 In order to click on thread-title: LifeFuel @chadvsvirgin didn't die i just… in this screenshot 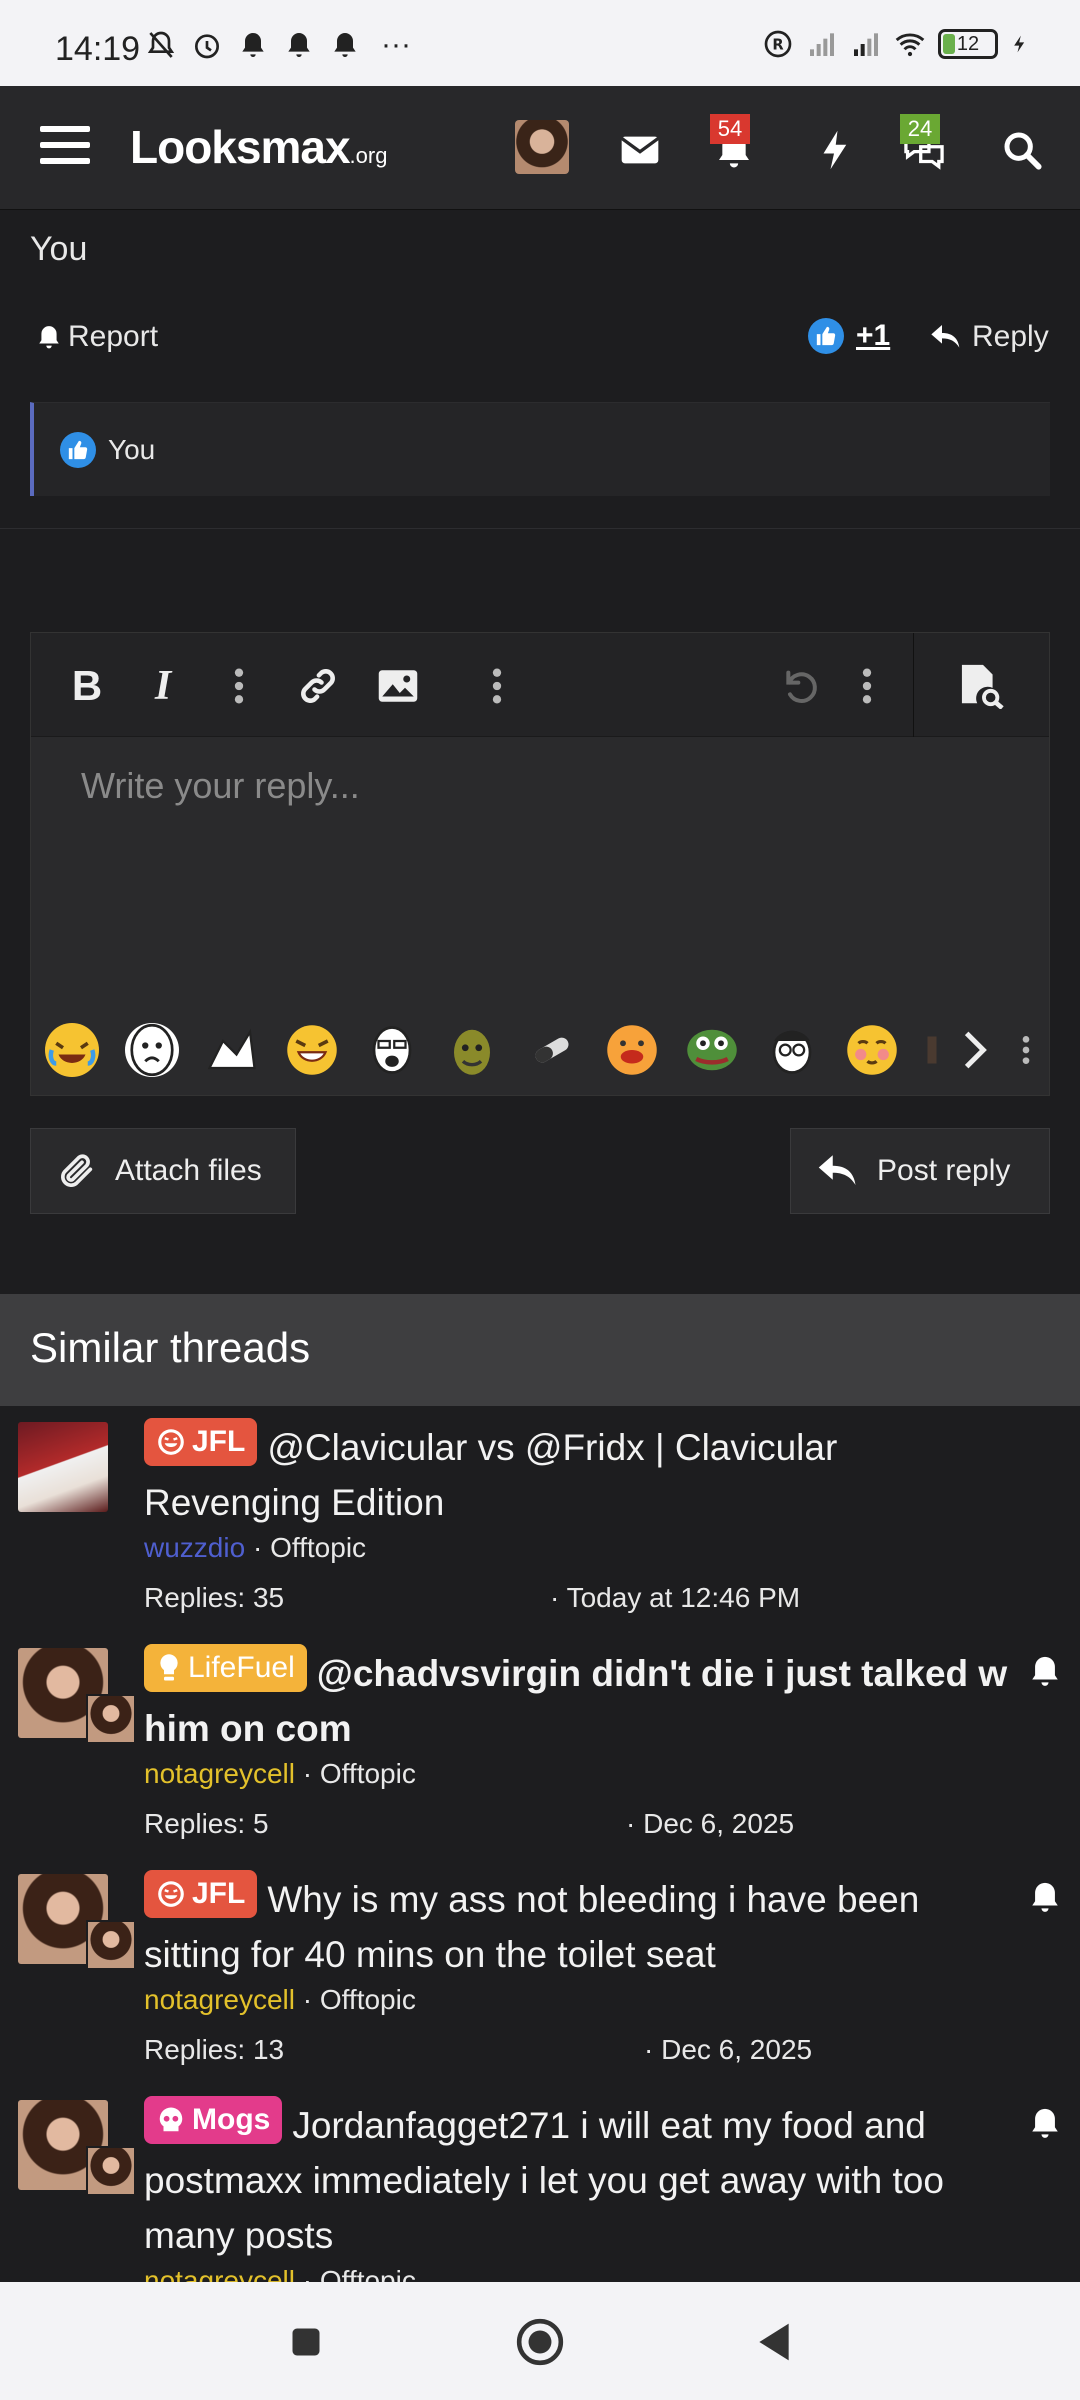, I will do `click(584, 1700)`.